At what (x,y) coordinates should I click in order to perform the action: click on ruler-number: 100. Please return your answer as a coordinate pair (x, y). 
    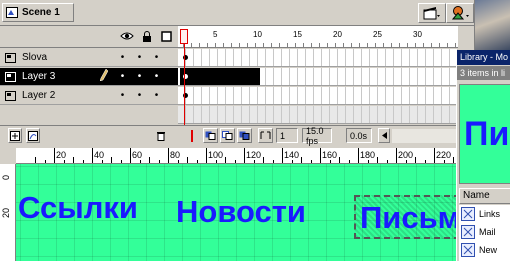
    Looking at the image, I should click on (216, 155).